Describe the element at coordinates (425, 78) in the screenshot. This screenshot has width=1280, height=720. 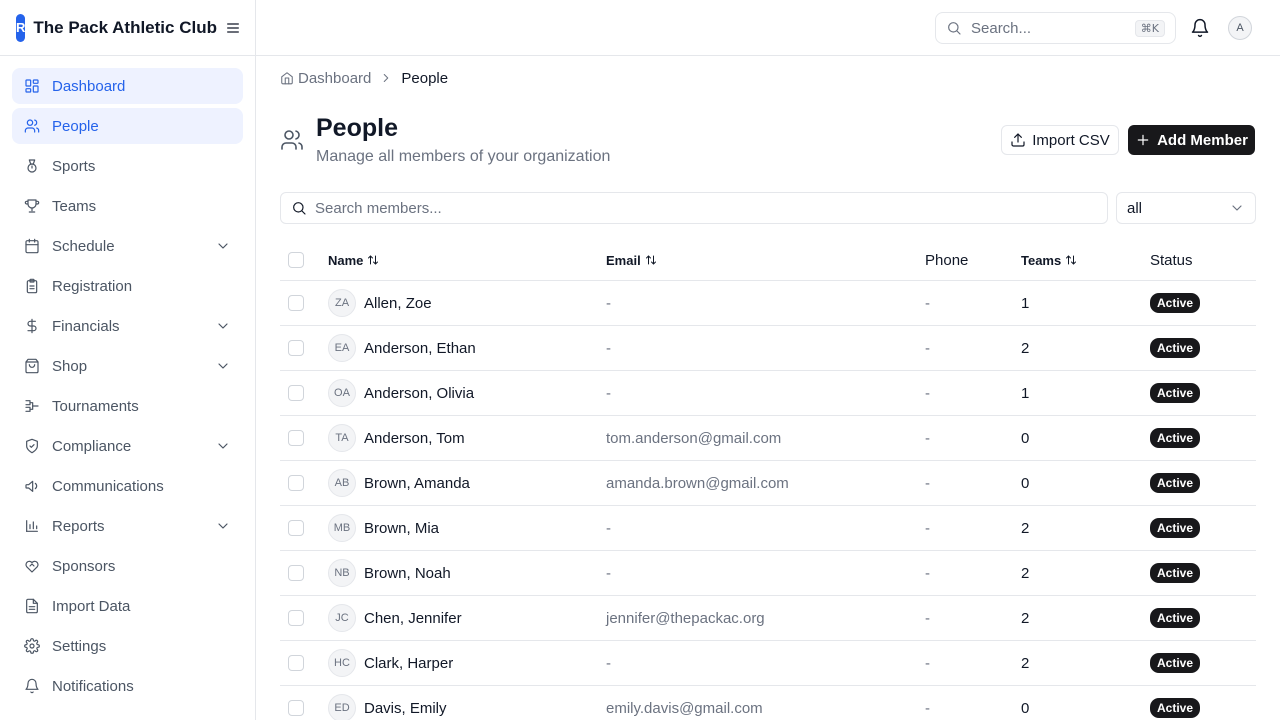
I see `breadcrumb-current: People` at that location.